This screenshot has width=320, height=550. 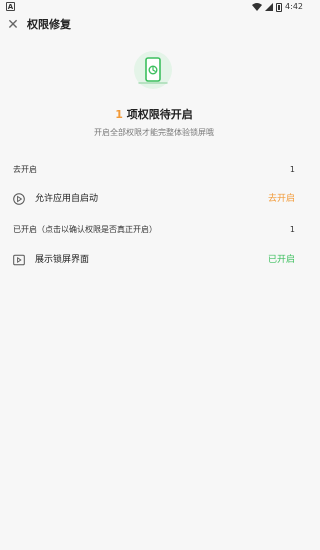 What do you see at coordinates (292, 169) in the screenshot?
I see `pending-section-count: 1` at bounding box center [292, 169].